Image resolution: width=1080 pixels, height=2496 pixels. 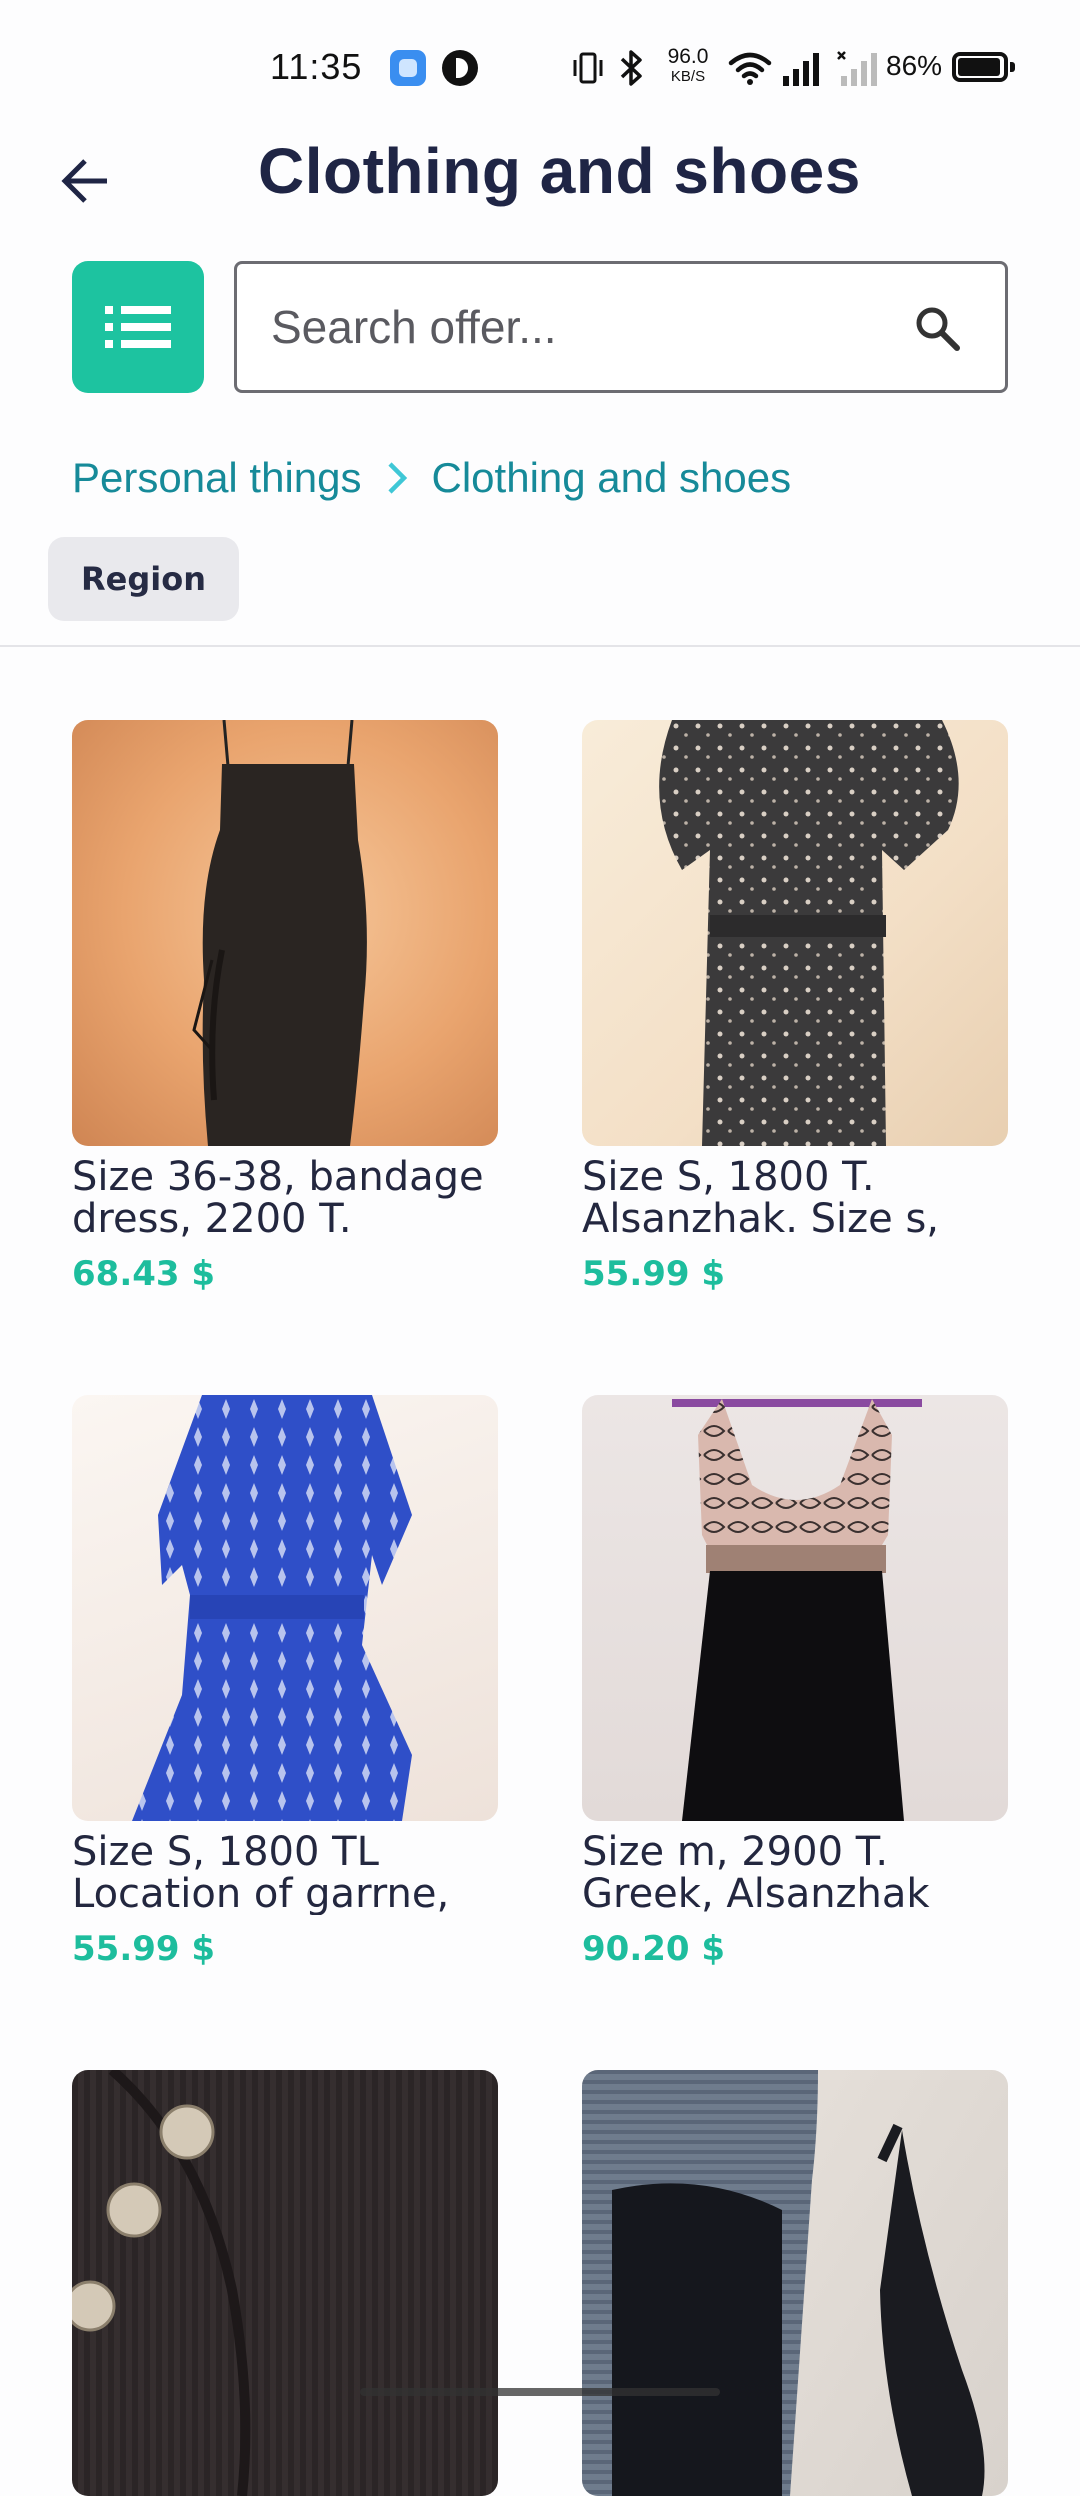 I want to click on wifi-icon, so click(x=750, y=68).